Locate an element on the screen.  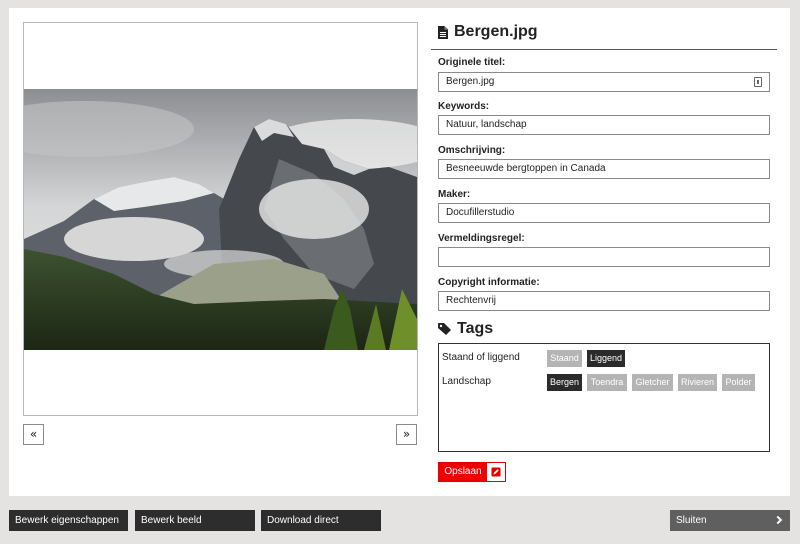
save-button: Opslaan is located at coordinates (472, 472).